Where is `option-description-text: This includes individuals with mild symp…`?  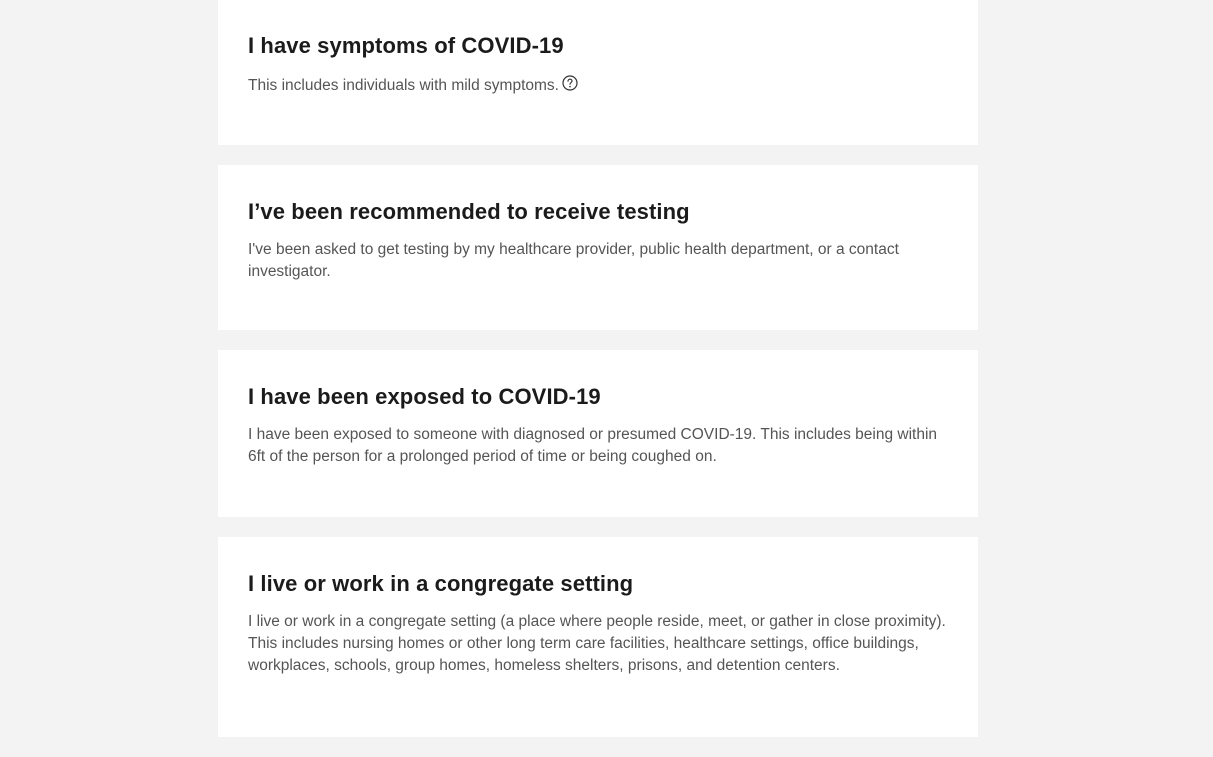 option-description-text: This includes individuals with mild symp… is located at coordinates (403, 85).